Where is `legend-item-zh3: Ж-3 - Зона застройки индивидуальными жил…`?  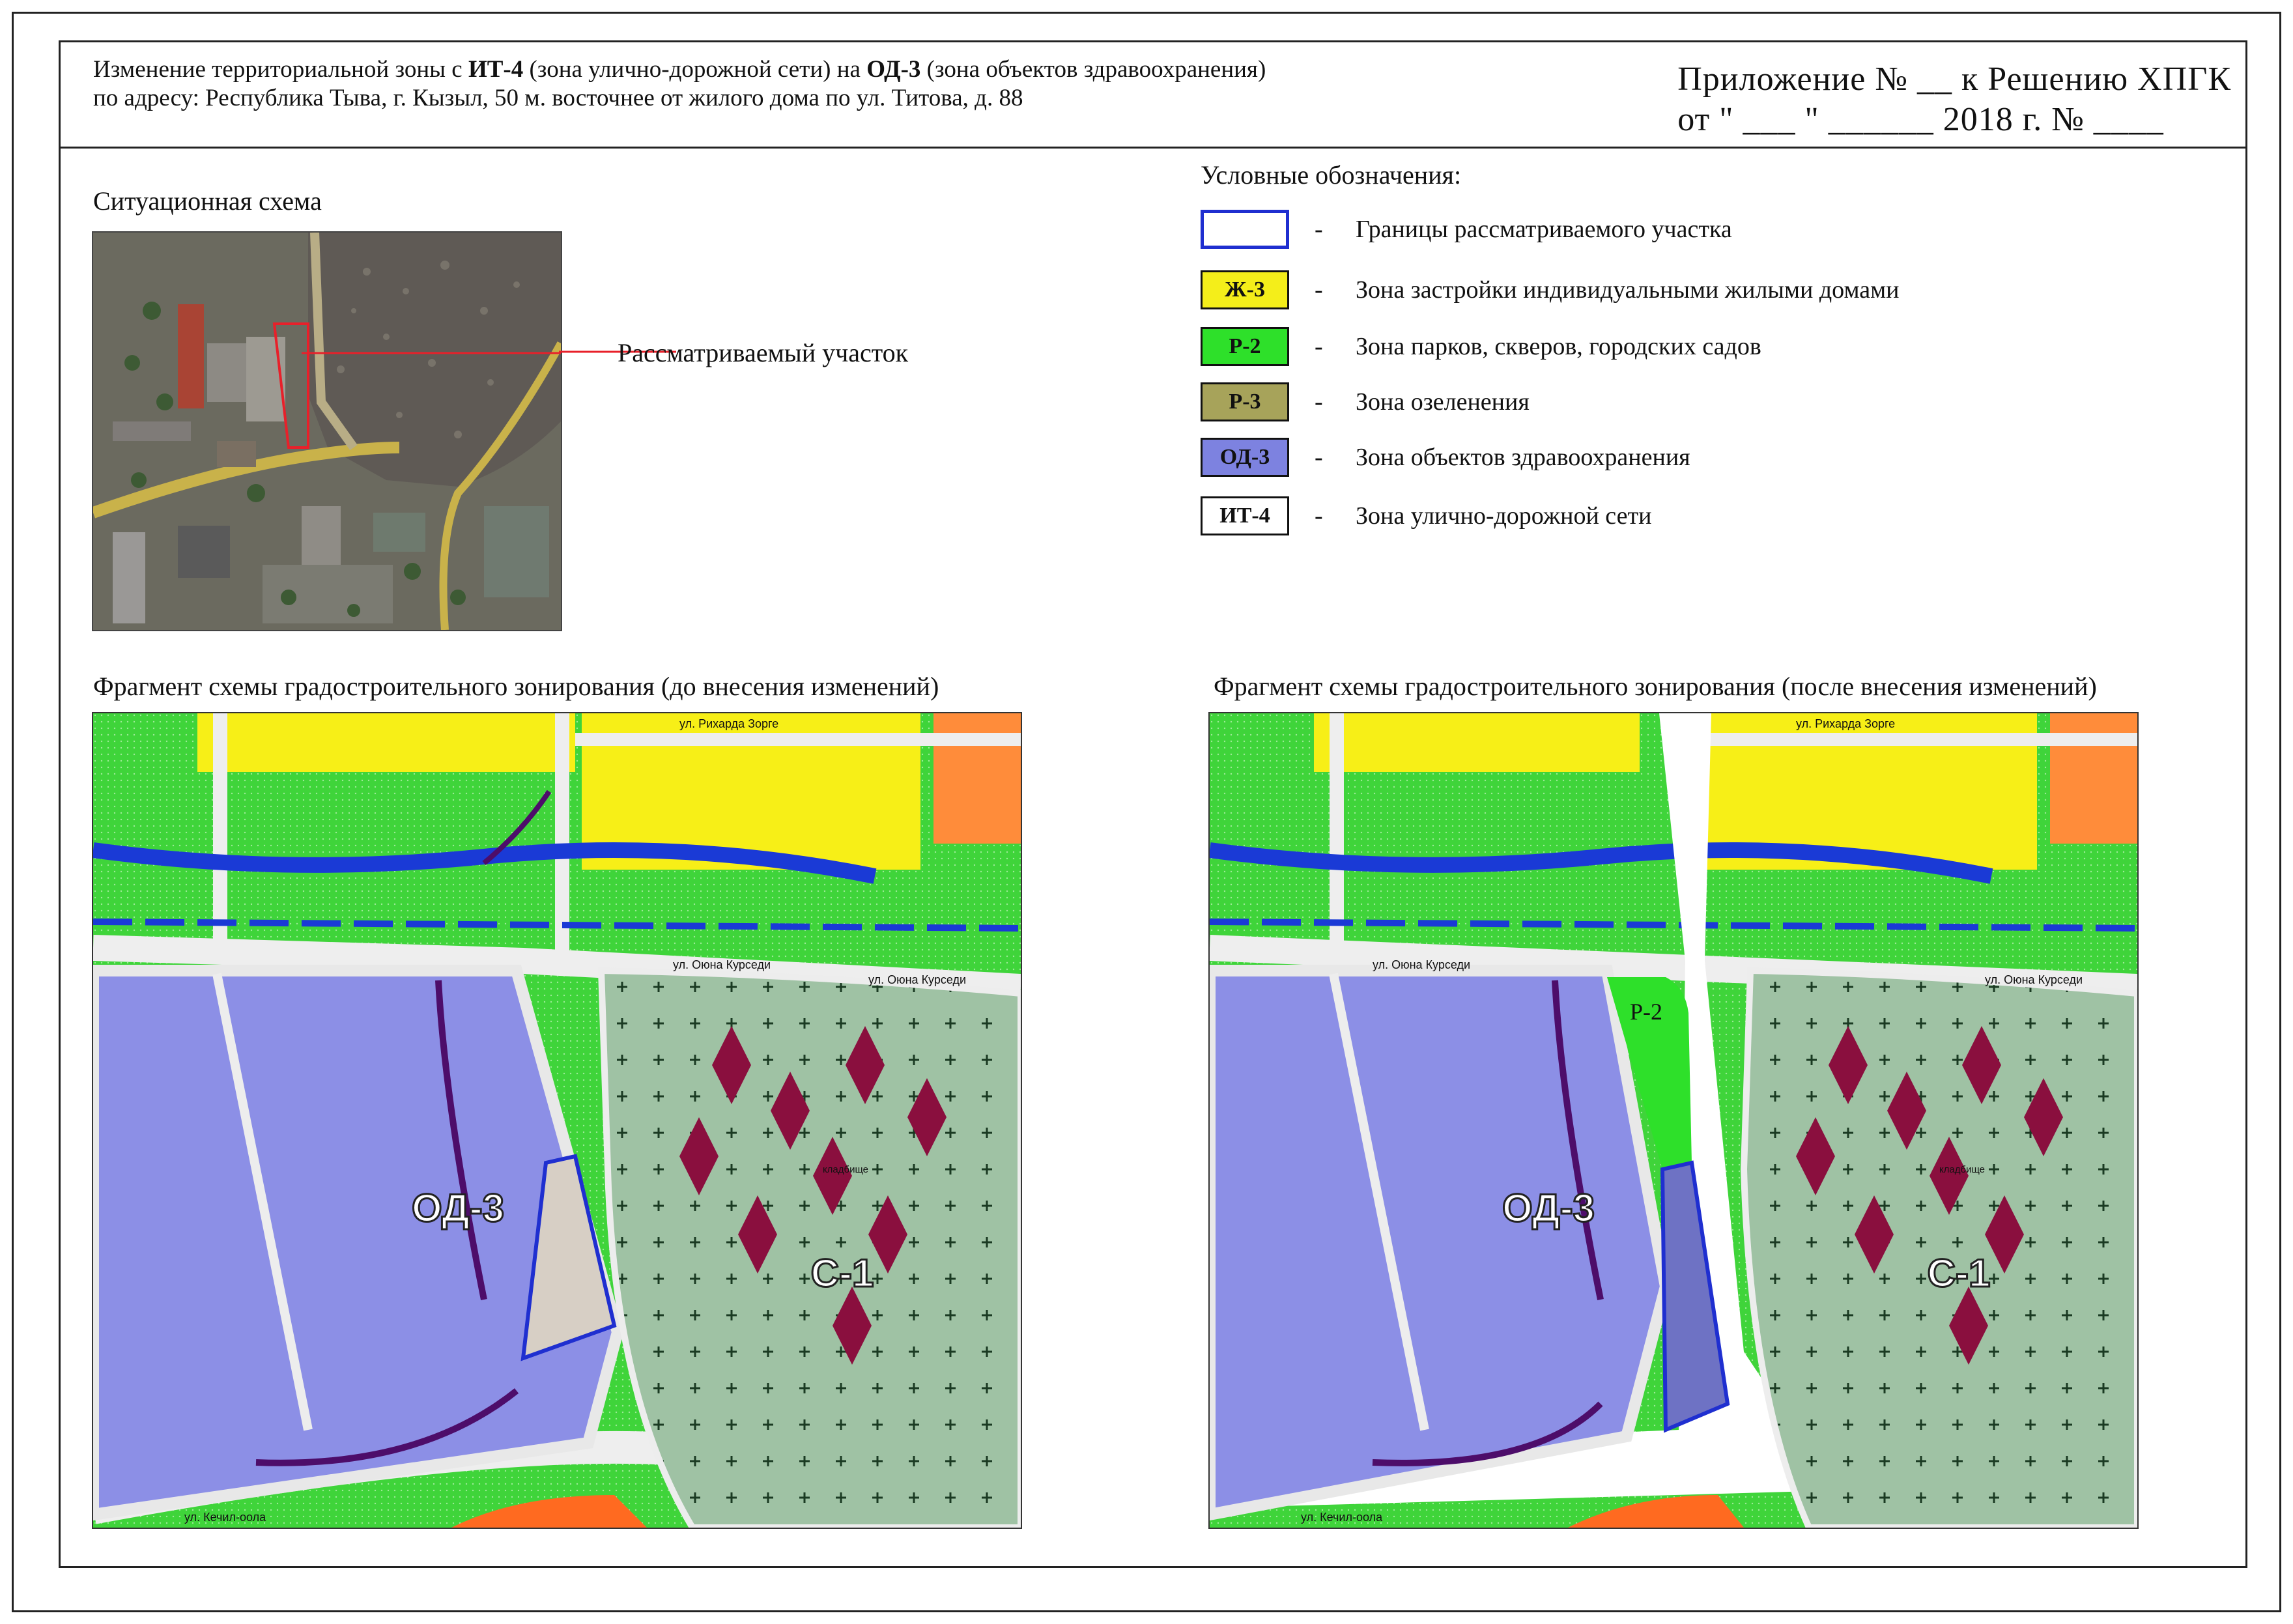
legend-item-zh3: Ж-3 - Зона застройки индивидуальными жил… is located at coordinates (1550, 290).